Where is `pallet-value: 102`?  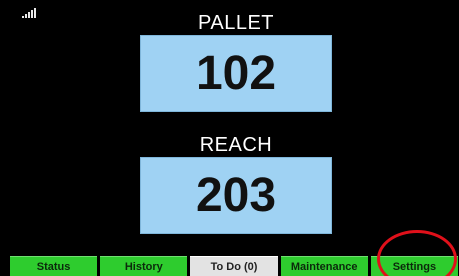
pallet-value: 102 is located at coordinates (236, 73).